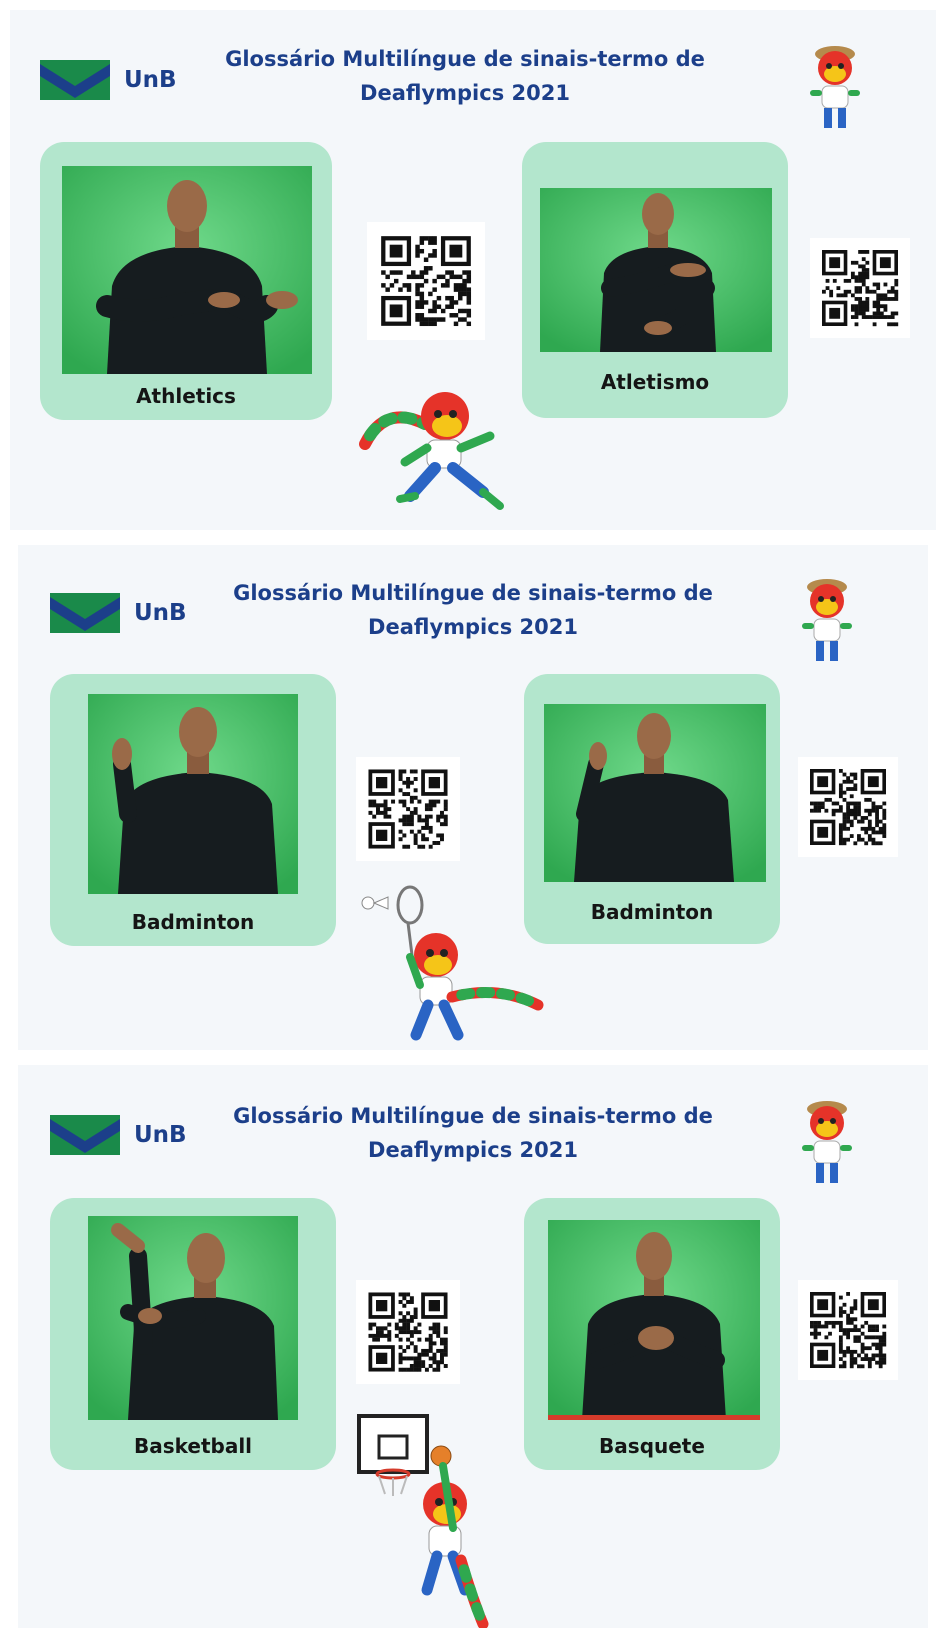 This screenshot has width=946, height=1628. I want to click on sign-card-portuguese: Atletismo, so click(655, 280).